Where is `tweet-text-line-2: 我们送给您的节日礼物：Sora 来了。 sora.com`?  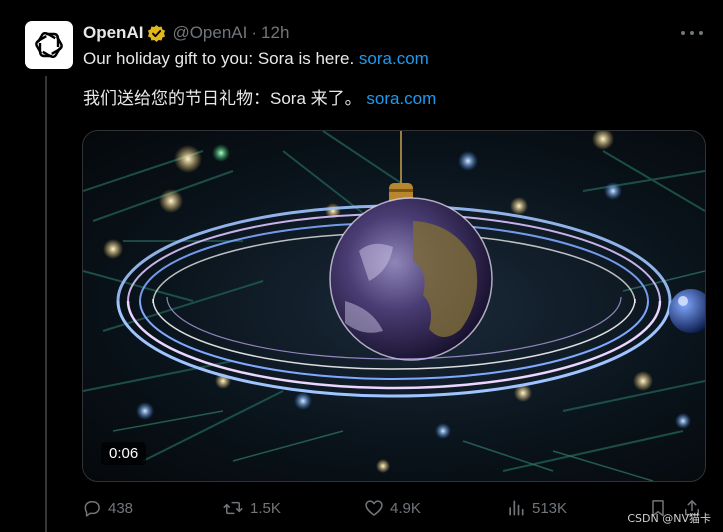 tweet-text-line-2: 我们送给您的节日礼物：Sora 来了。 sora.com is located at coordinates (259, 96).